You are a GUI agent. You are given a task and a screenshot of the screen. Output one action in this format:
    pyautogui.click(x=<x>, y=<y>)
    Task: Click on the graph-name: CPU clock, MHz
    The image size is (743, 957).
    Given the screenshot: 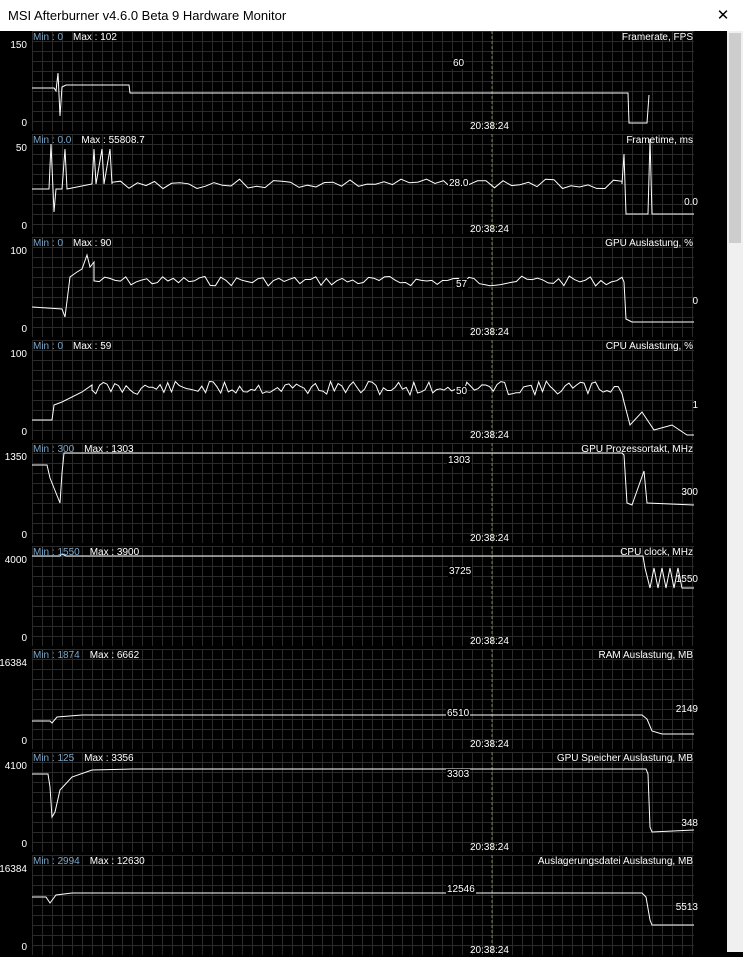 What is the action you would take?
    pyautogui.click(x=656, y=552)
    